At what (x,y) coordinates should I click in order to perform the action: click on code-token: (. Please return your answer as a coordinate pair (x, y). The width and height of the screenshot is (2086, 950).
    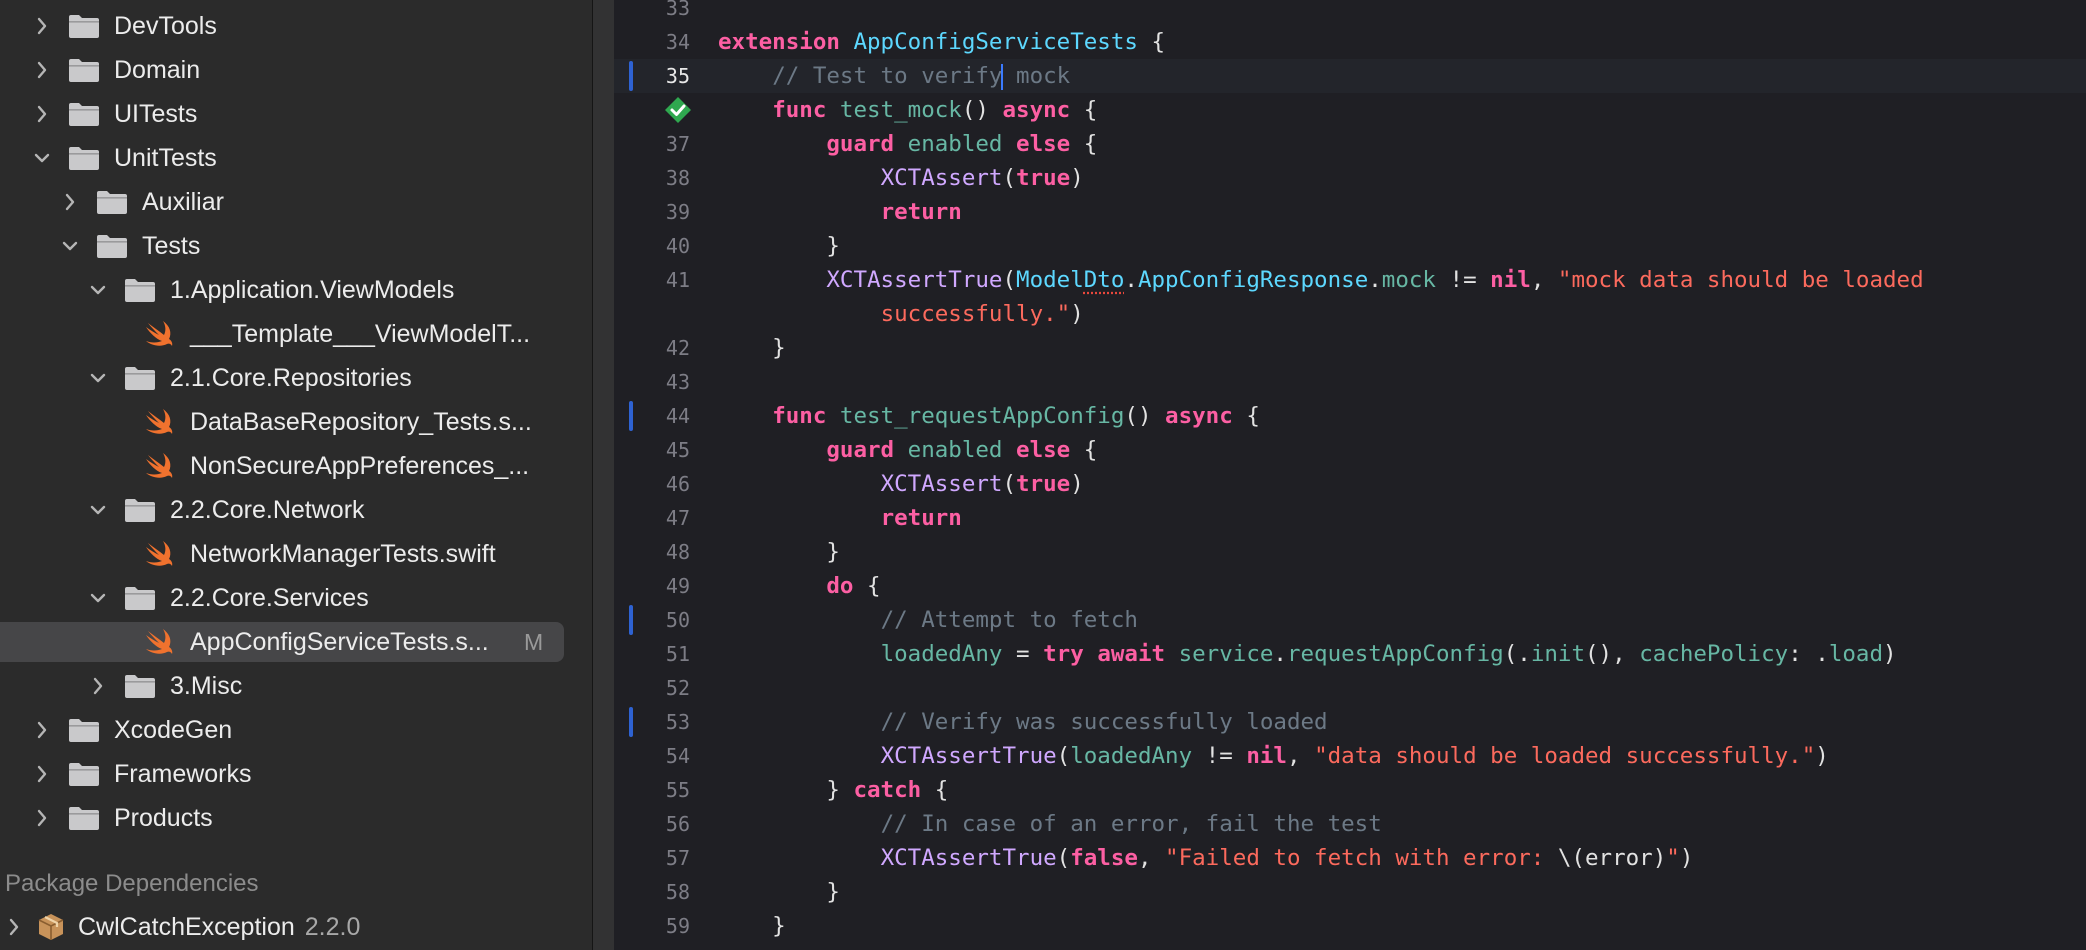
    Looking at the image, I should click on (1009, 178).